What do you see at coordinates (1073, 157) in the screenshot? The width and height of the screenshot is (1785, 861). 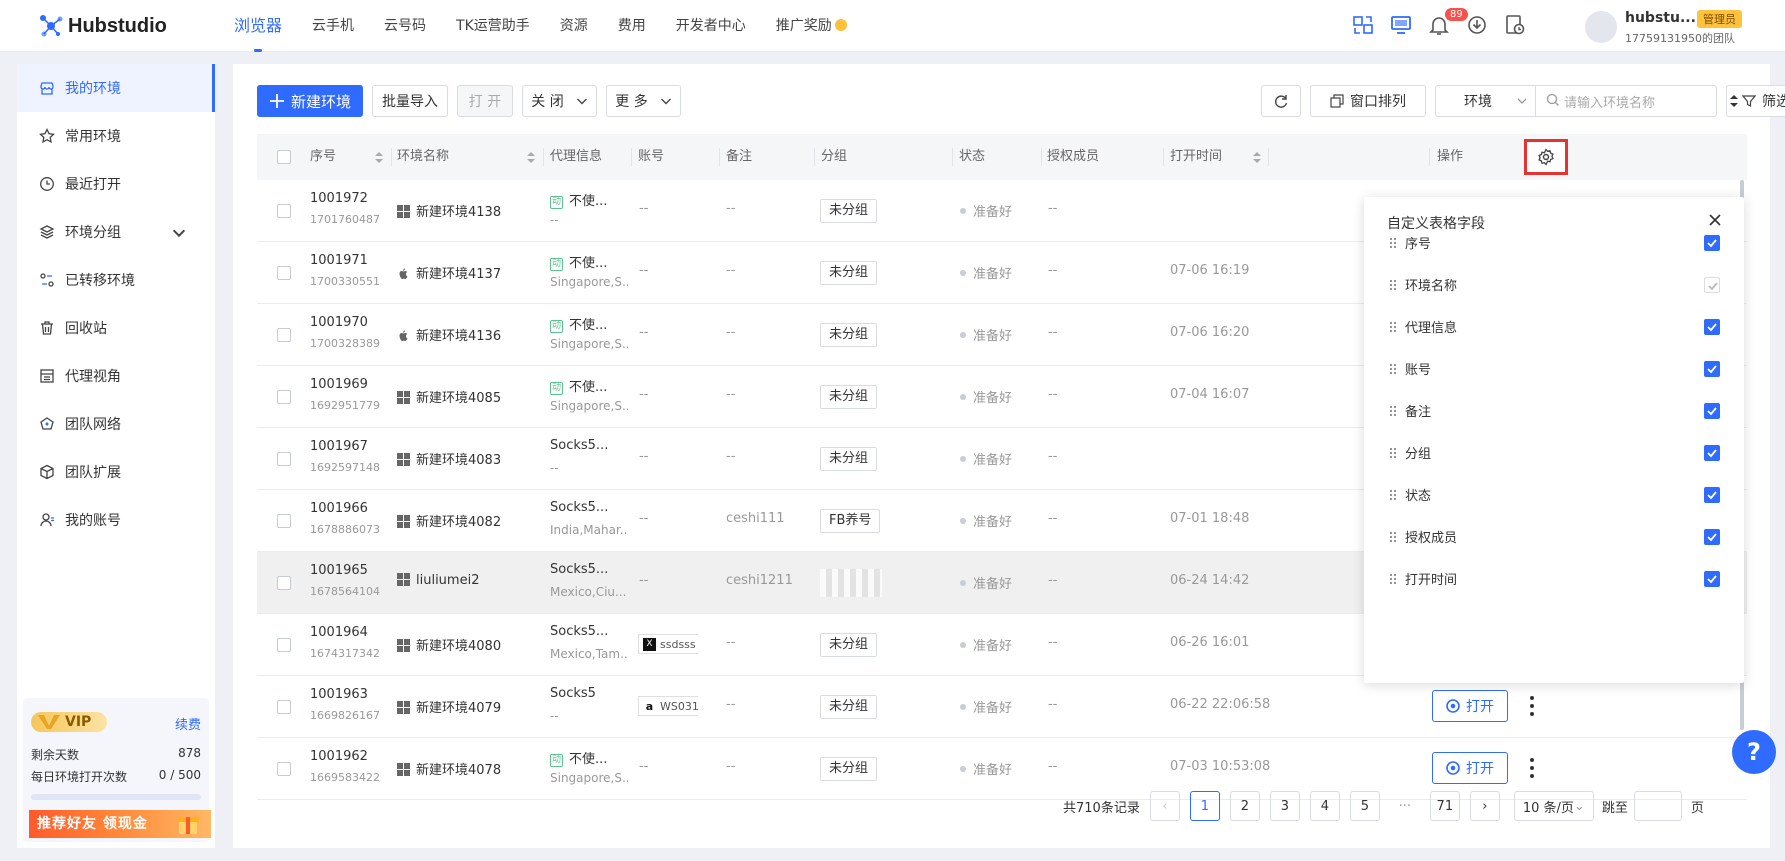 I see `col-members: 授权成员` at bounding box center [1073, 157].